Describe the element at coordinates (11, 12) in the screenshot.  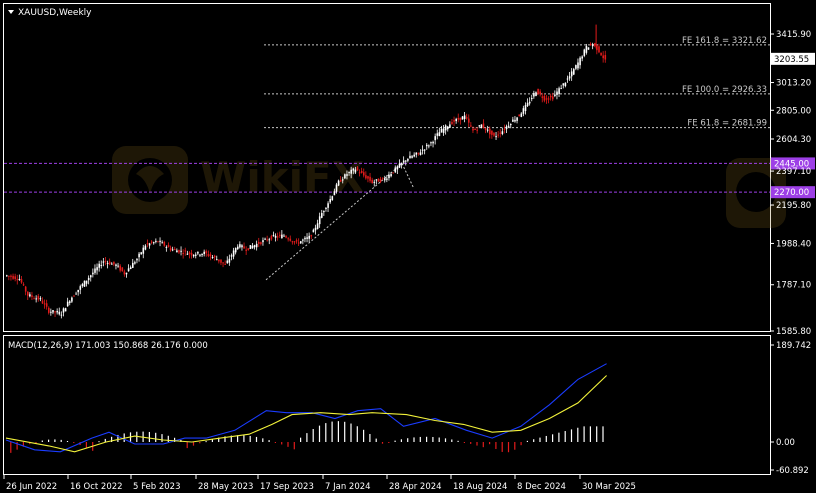
I see `symbol-dropdown-icon` at that location.